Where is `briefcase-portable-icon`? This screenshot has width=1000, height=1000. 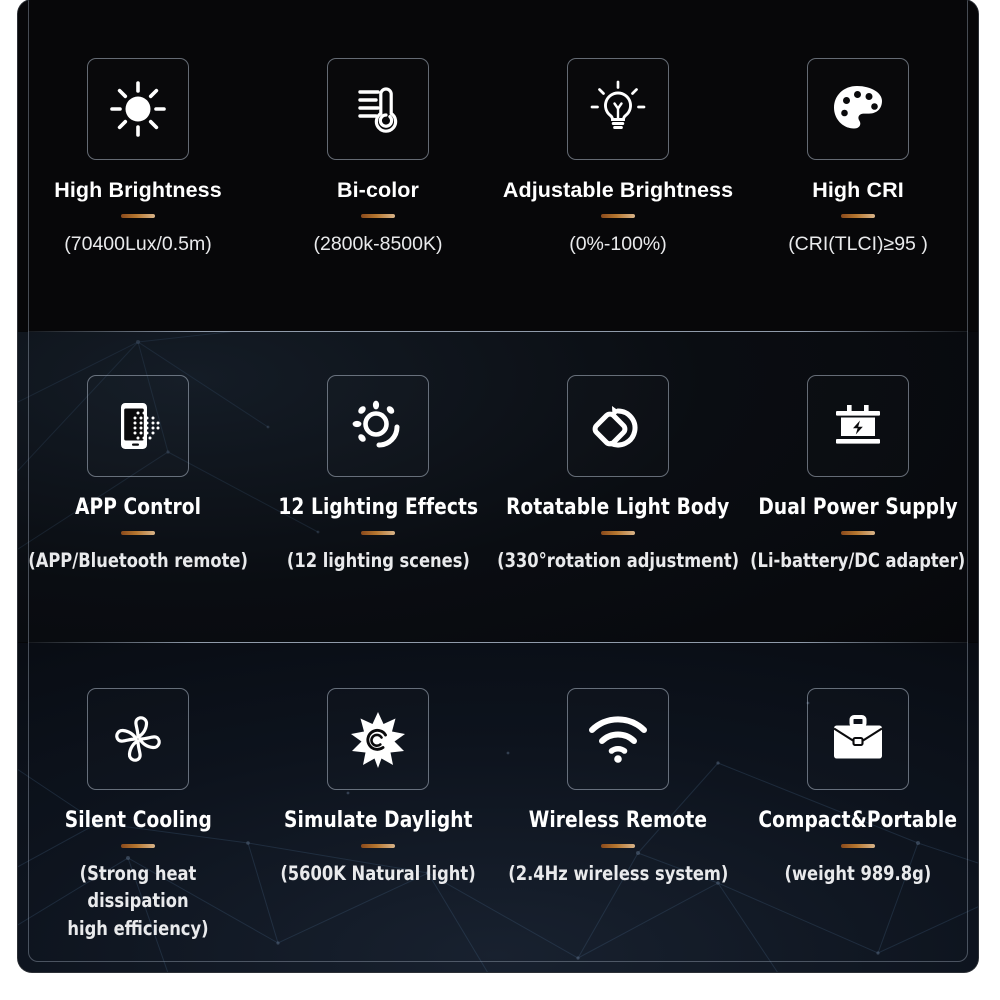
briefcase-portable-icon is located at coordinates (858, 739).